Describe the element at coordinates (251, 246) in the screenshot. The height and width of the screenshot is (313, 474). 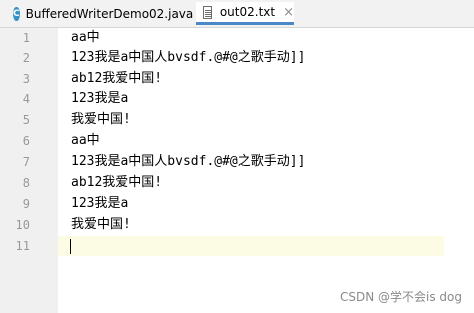
I see `current-line-highlight` at that location.